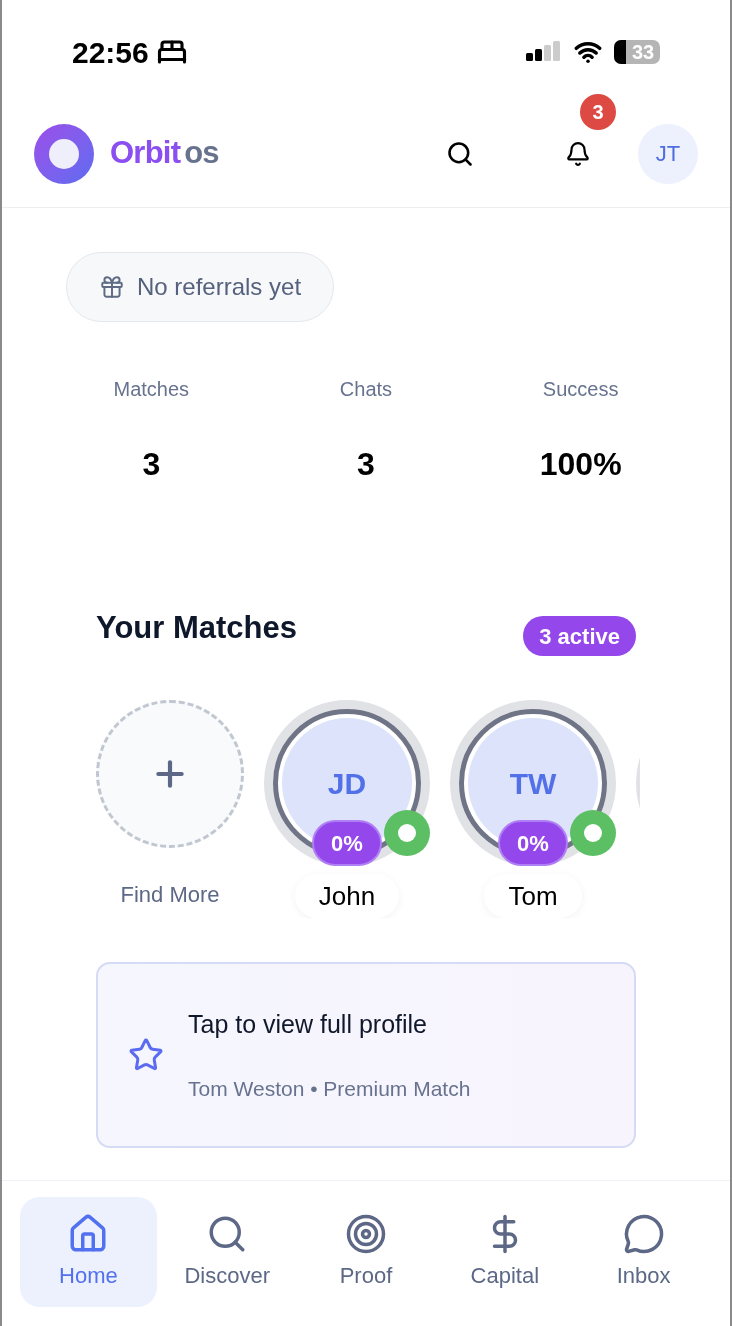 This screenshot has width=732, height=1326. Describe the element at coordinates (219, 287) in the screenshot. I see `referral-text: No referrals yet` at that location.